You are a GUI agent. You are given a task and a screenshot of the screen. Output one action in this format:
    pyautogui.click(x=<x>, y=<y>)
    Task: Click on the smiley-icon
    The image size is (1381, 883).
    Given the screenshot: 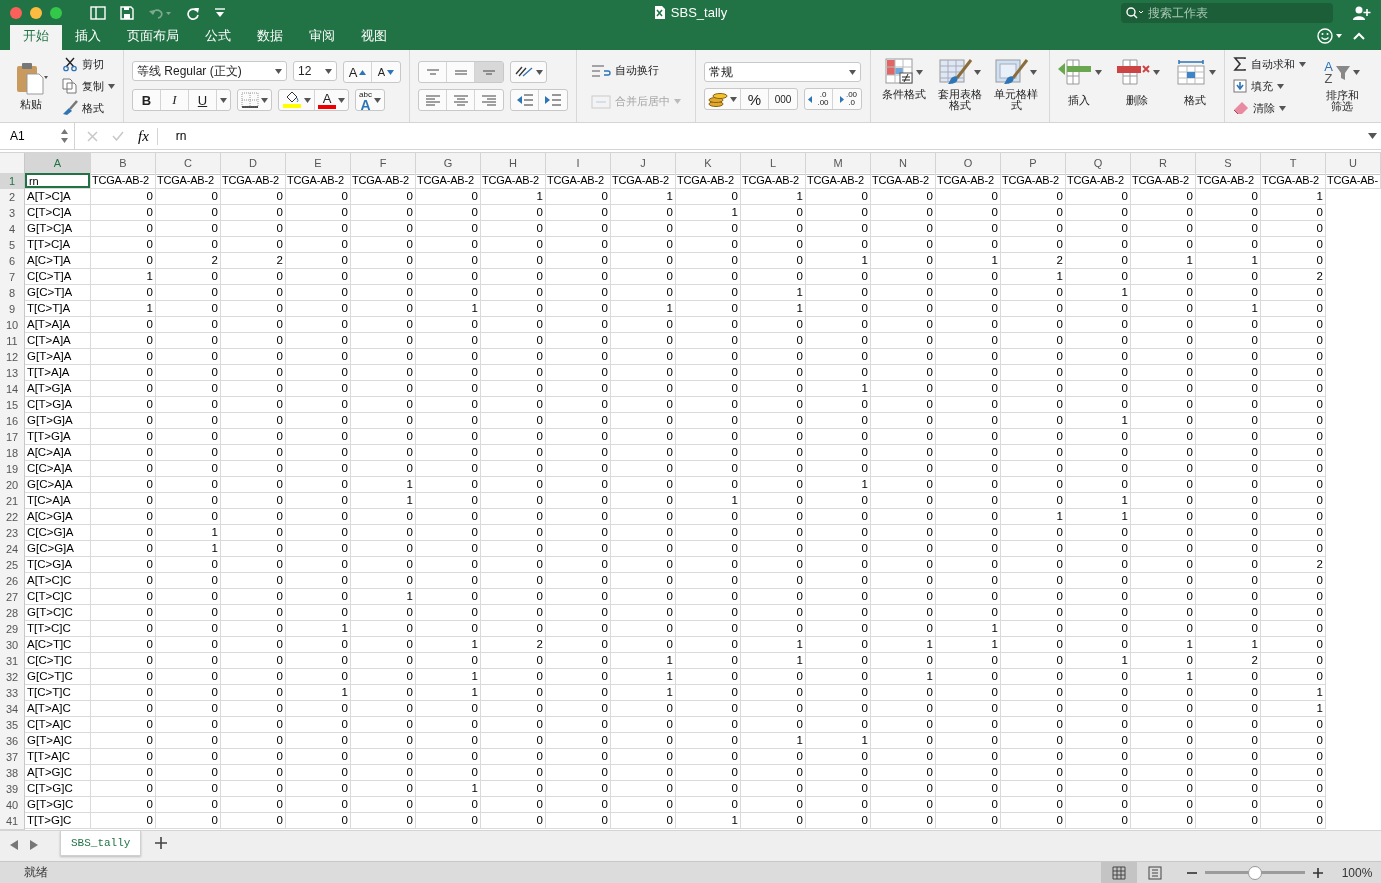 What is the action you would take?
    pyautogui.click(x=1330, y=36)
    